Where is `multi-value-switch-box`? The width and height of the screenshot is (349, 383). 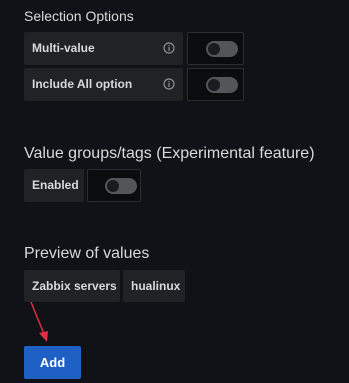
multi-value-switch-box is located at coordinates (215, 48).